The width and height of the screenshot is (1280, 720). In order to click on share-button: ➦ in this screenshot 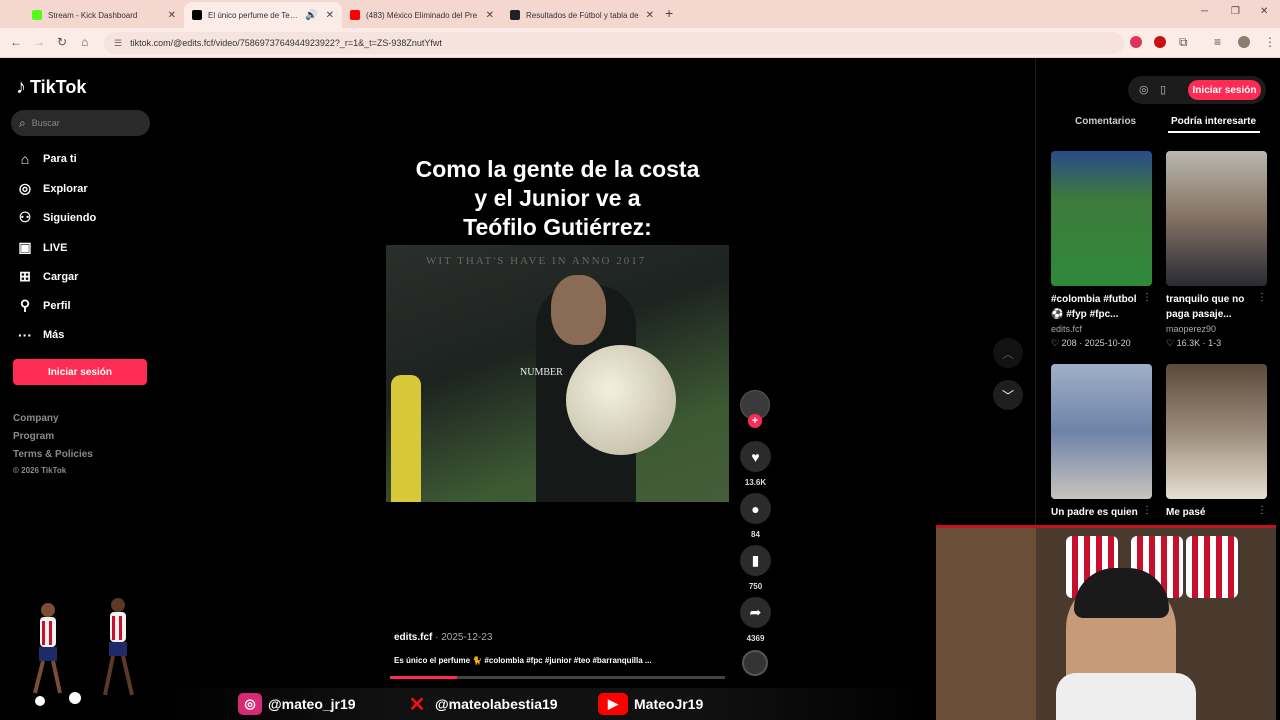, I will do `click(755, 612)`.